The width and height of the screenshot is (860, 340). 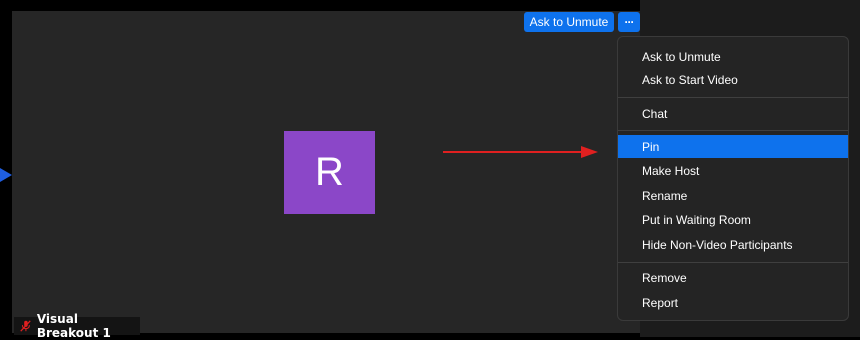 What do you see at coordinates (733, 146) in the screenshot?
I see `menu-item-pin: Pin` at bounding box center [733, 146].